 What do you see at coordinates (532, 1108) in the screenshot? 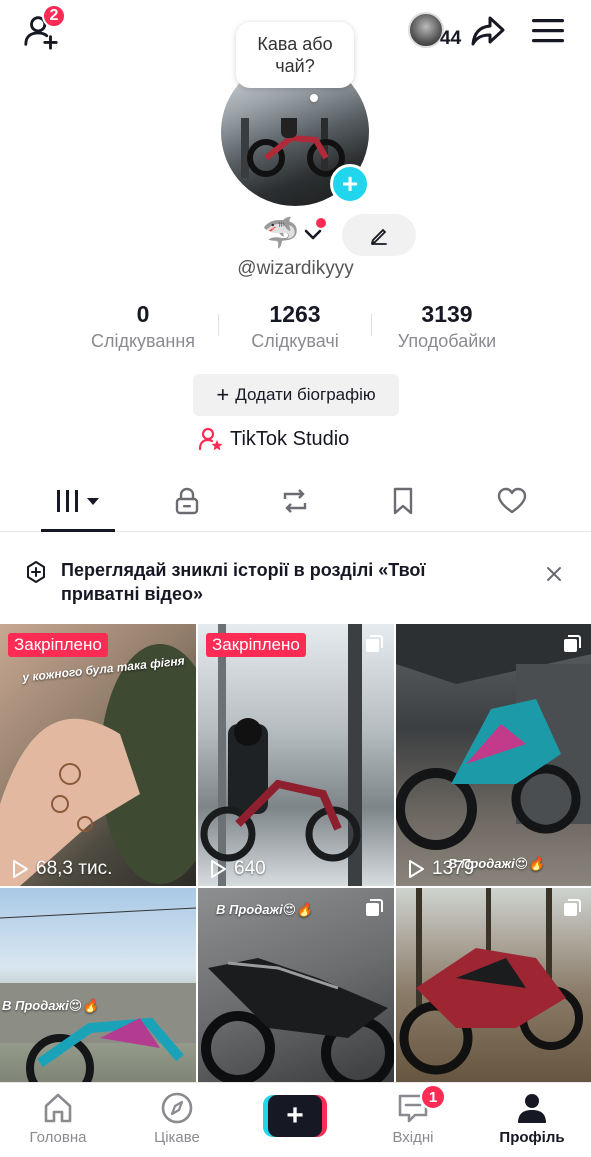
I see `profile-icon` at bounding box center [532, 1108].